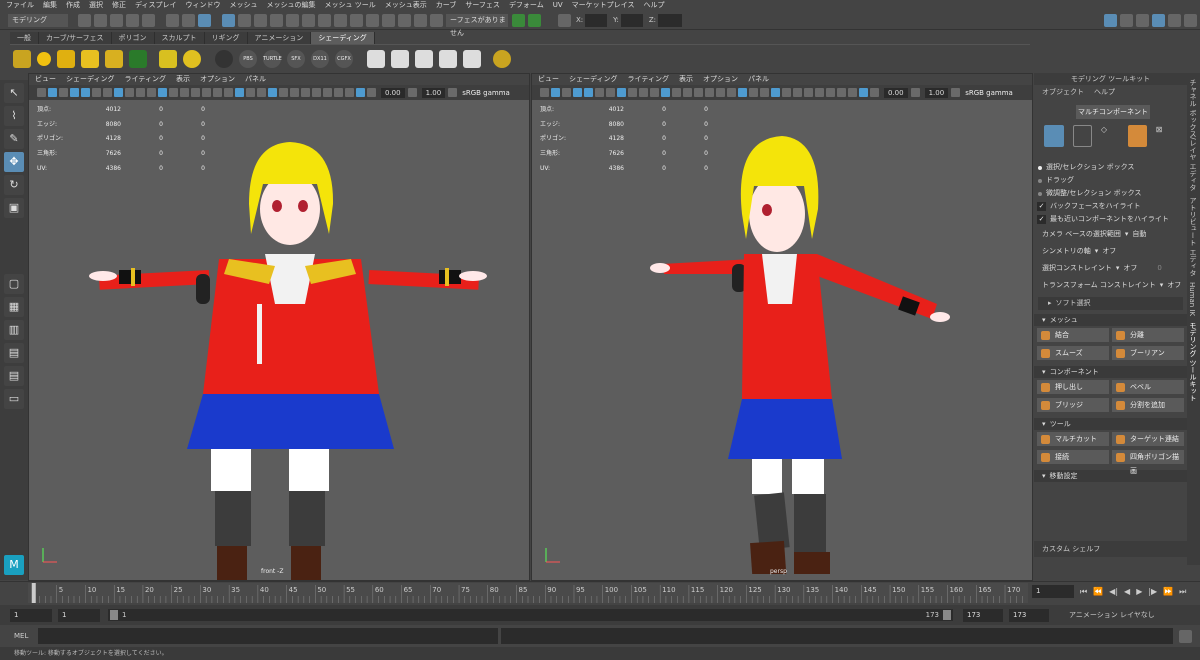 Image resolution: width=1200 pixels, height=660 pixels. What do you see at coordinates (1152, 591) in the screenshot?
I see `next-key-icon: |▶` at bounding box center [1152, 591].